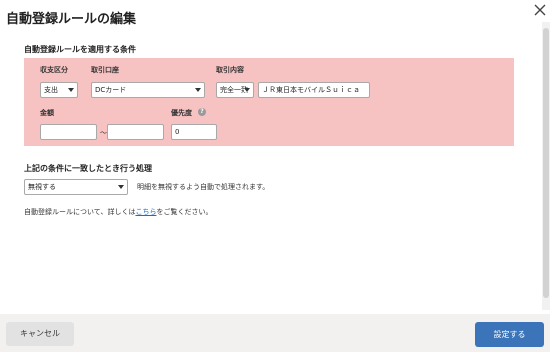 The height and width of the screenshot is (352, 550). I want to click on priority-label: 優先度, so click(181, 113).